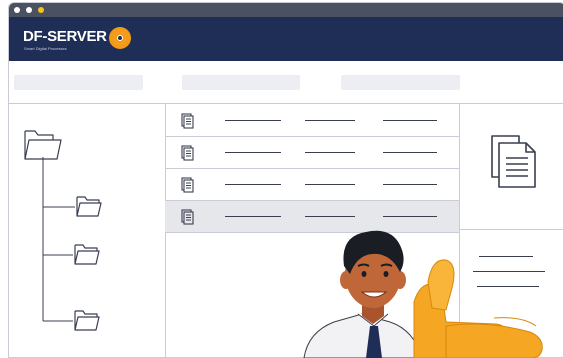 This screenshot has height=358, width=563. What do you see at coordinates (41, 10) in the screenshot?
I see `maximize-dot` at bounding box center [41, 10].